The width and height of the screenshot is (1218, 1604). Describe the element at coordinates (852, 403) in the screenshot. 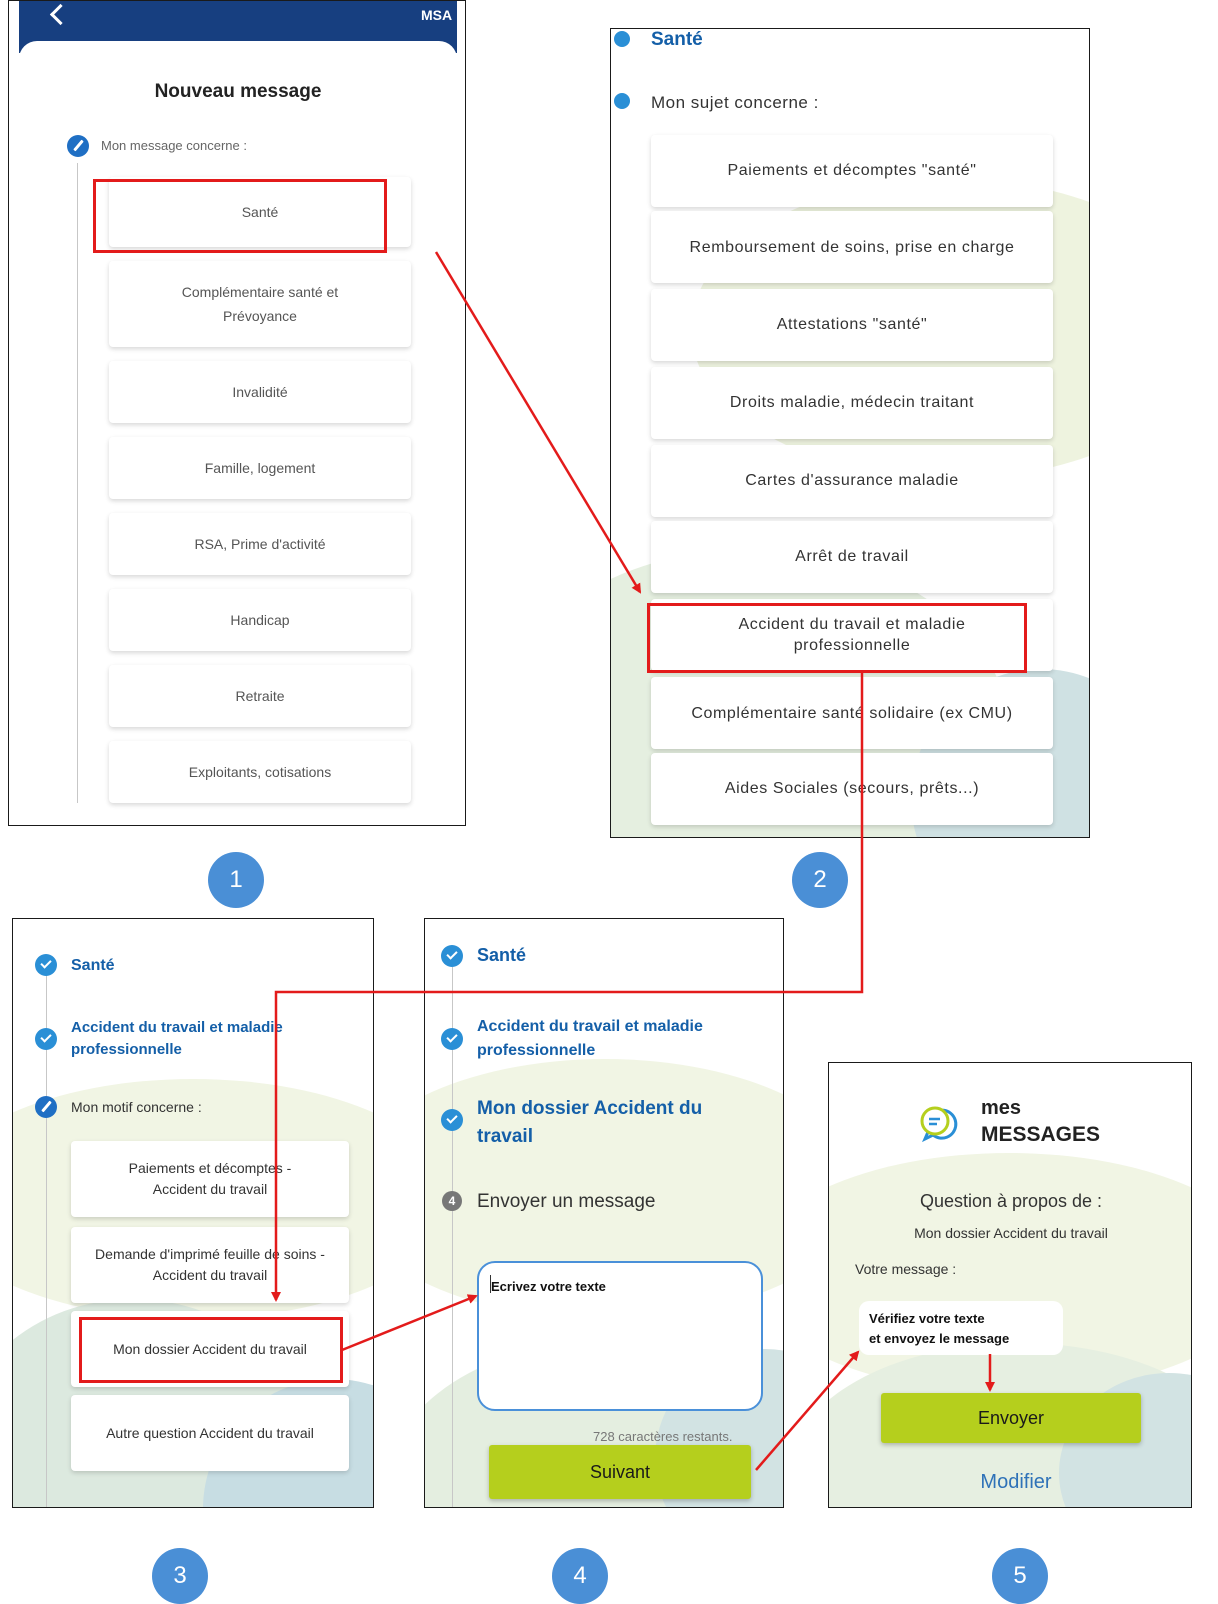

I see `option-droits-maladie: Droits maladie, médecin traitant` at that location.